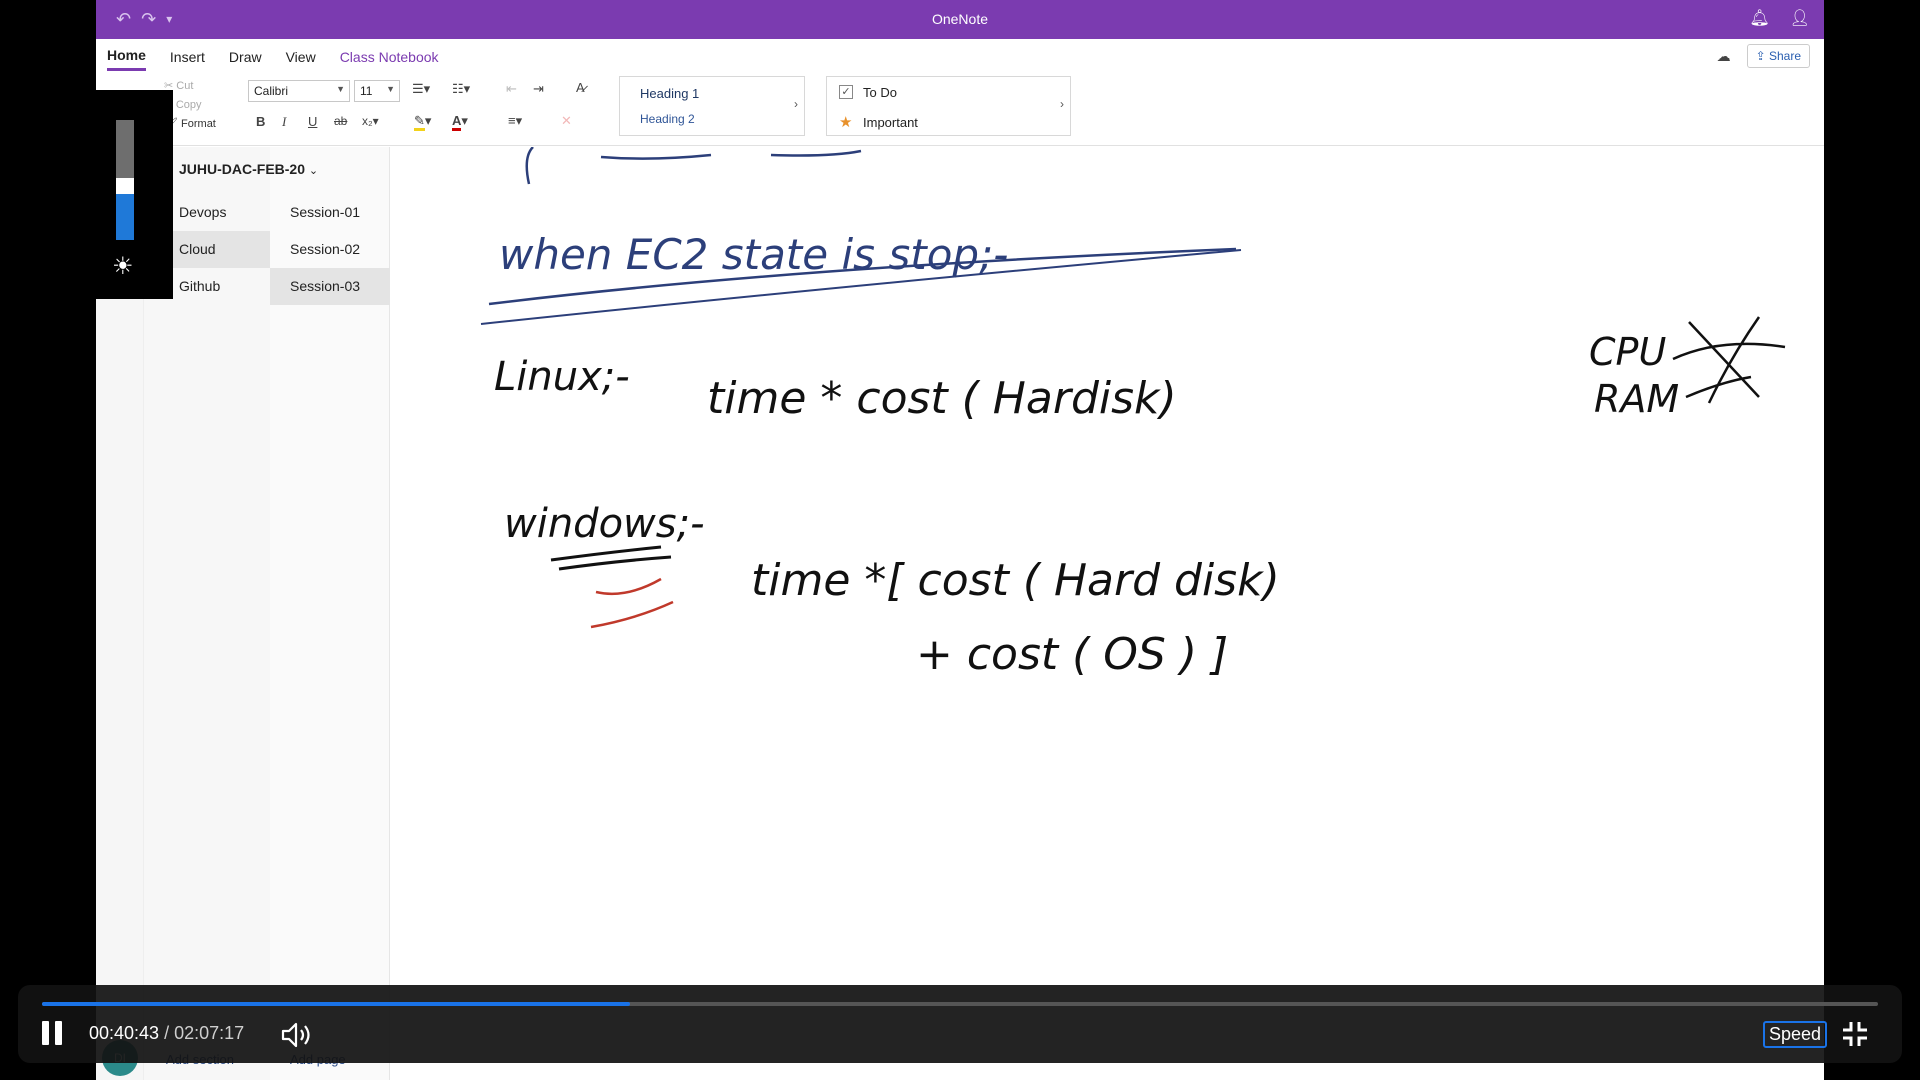 This screenshot has height=1080, width=1920. What do you see at coordinates (185, 86) in the screenshot?
I see `cut-label: Cut` at bounding box center [185, 86].